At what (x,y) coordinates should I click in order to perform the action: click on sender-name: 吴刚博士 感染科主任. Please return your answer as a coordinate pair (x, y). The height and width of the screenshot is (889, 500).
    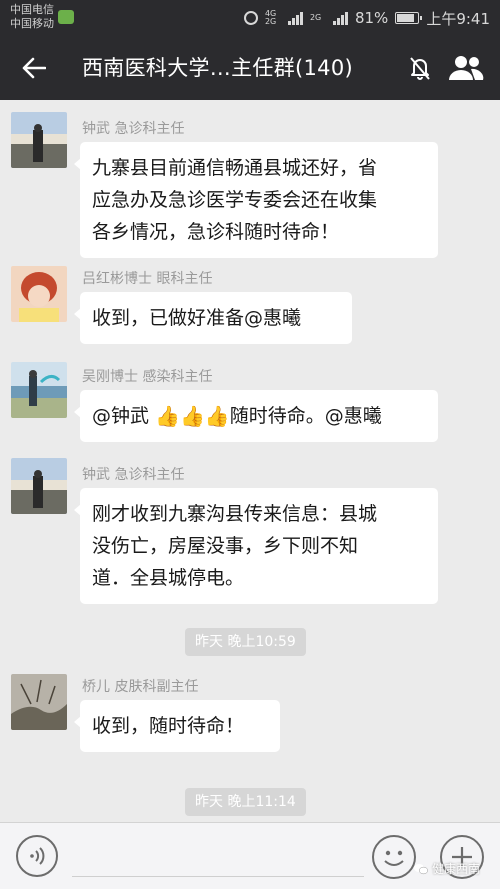
    Looking at the image, I should click on (147, 377).